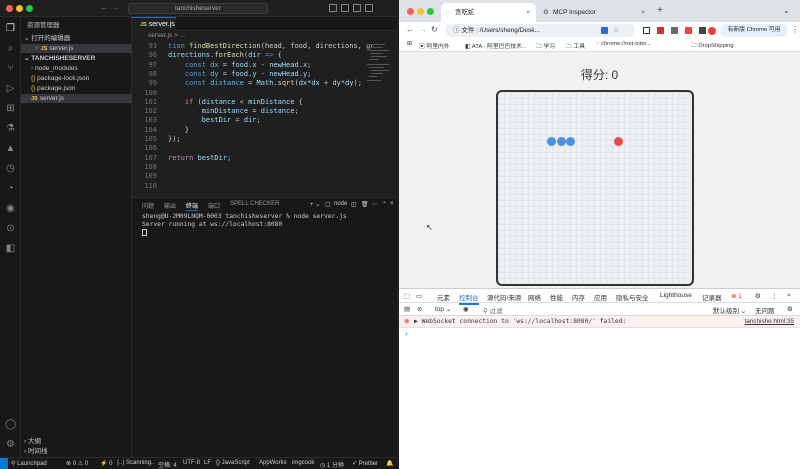  Describe the element at coordinates (192, 206) in the screenshot. I see `panel-tab-terminal: 终端` at that location.